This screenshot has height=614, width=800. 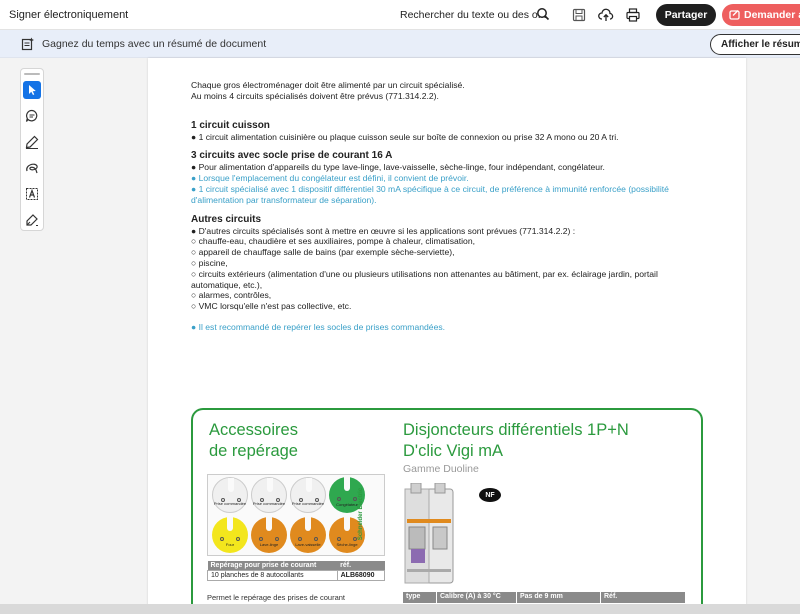 What do you see at coordinates (253, 441) in the screenshot?
I see `accessories-title: Accessoires de repérage` at bounding box center [253, 441].